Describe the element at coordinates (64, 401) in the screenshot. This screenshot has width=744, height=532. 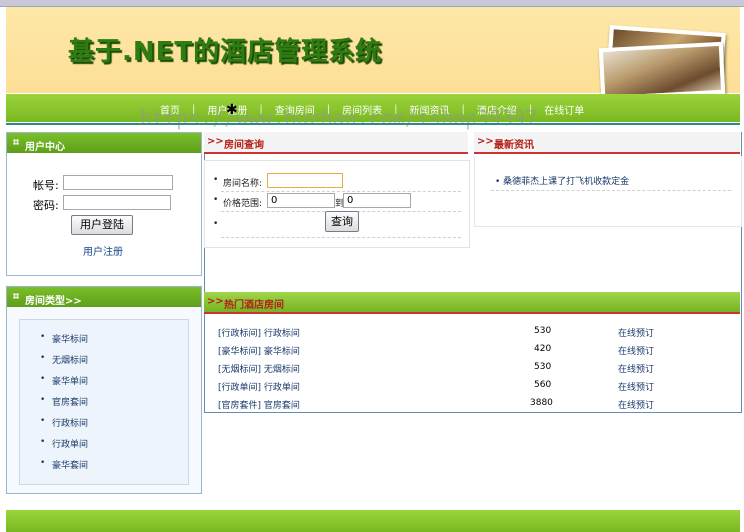
I see `room-type-item: • 官房套间` at that location.